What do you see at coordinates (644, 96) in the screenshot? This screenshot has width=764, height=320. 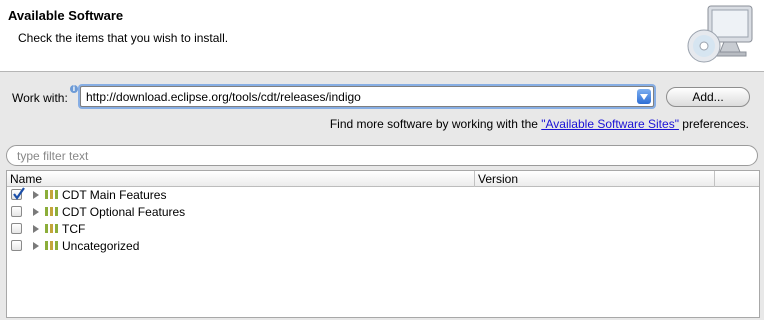 I see `chevron-down-icon` at bounding box center [644, 96].